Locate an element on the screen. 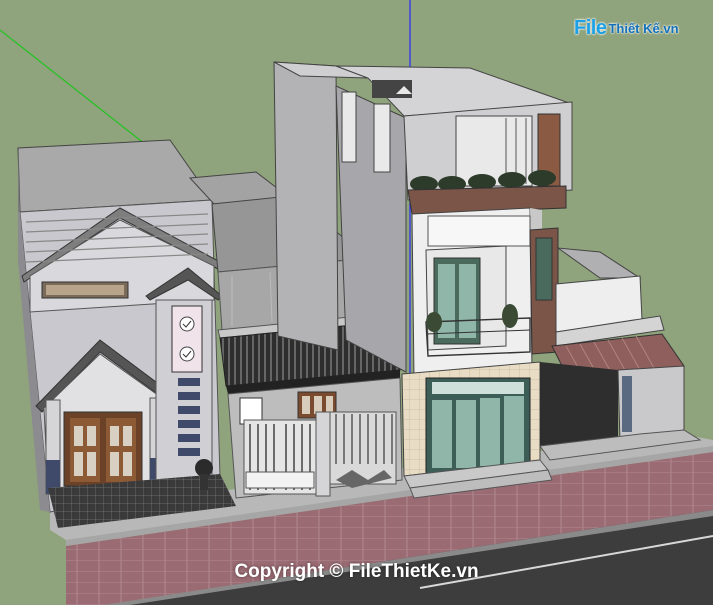  logo-rest-text: Thiết Kế.vn is located at coordinates (643, 28).